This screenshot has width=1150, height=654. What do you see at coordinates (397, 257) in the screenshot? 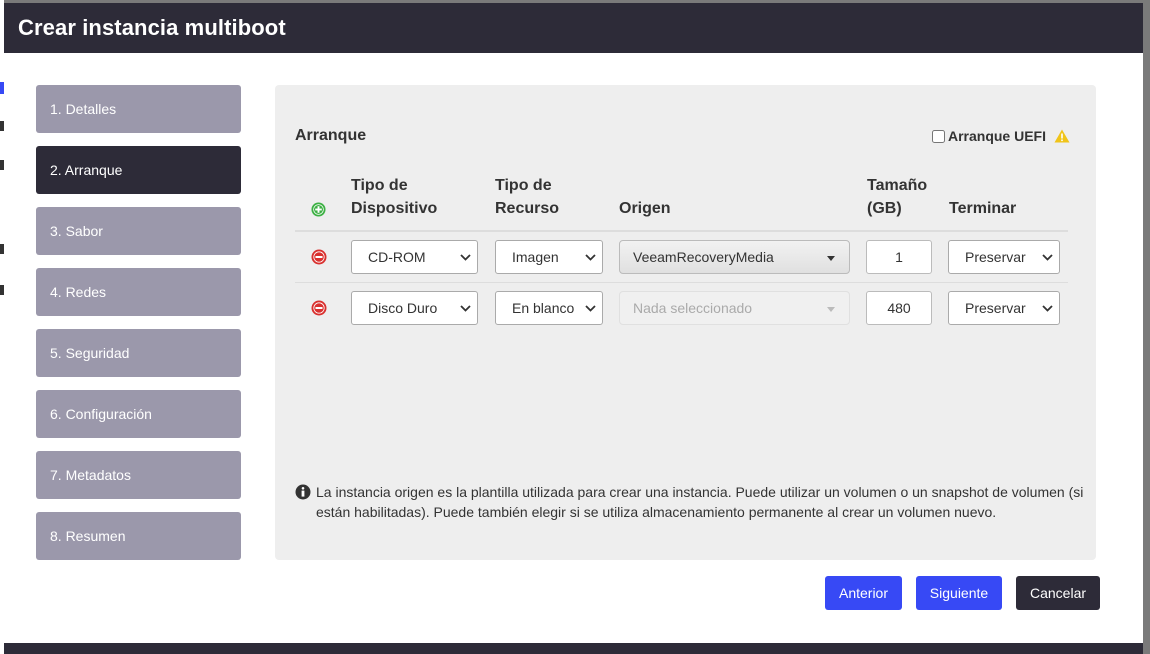
I see `device-type-value: CD-ROM` at bounding box center [397, 257].